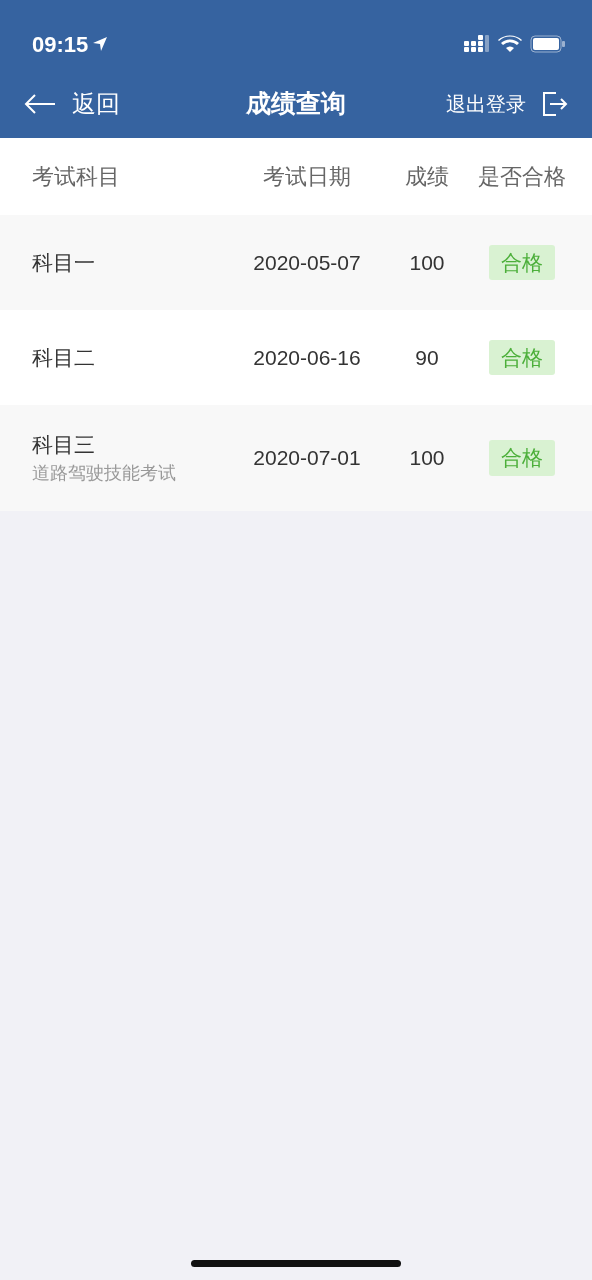 This screenshot has width=592, height=1280. I want to click on logout-button: 退出登录, so click(507, 104).